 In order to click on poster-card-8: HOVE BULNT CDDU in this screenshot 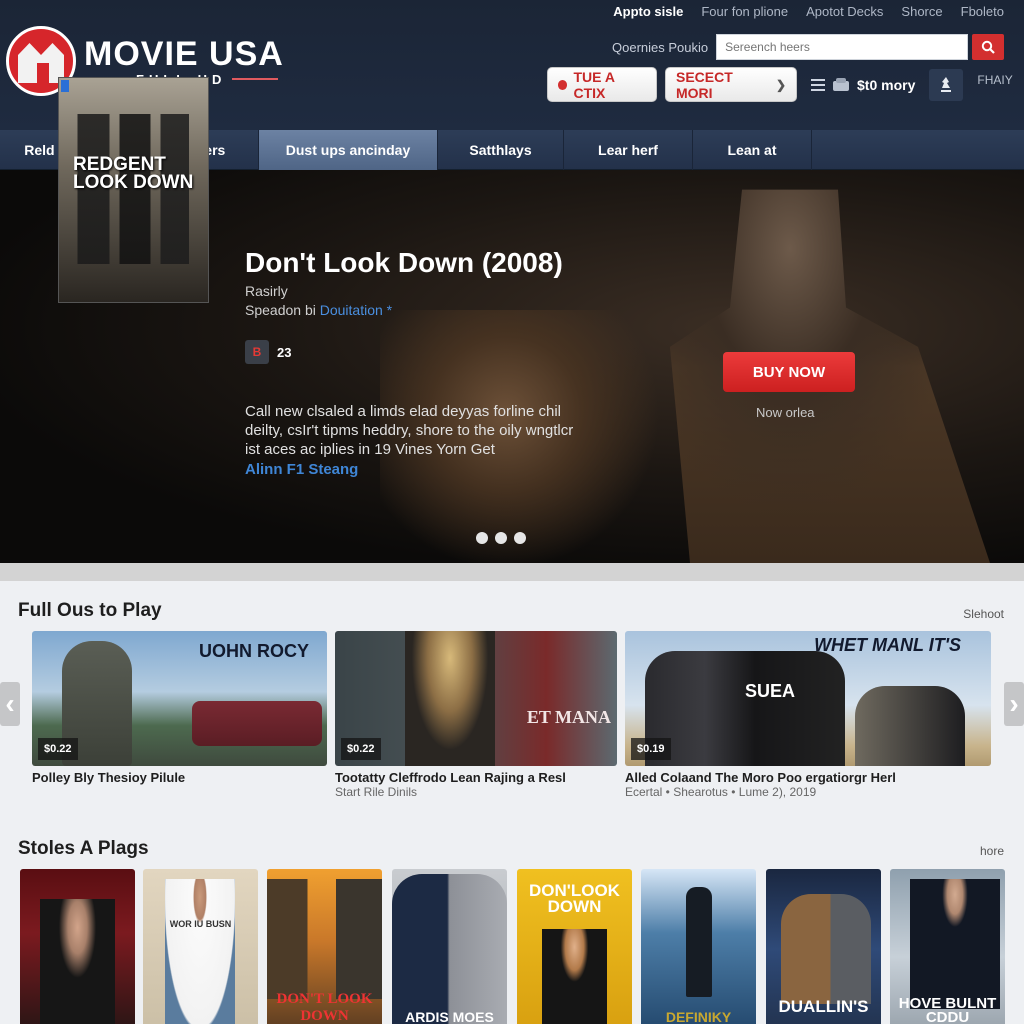, I will do `click(947, 946)`.